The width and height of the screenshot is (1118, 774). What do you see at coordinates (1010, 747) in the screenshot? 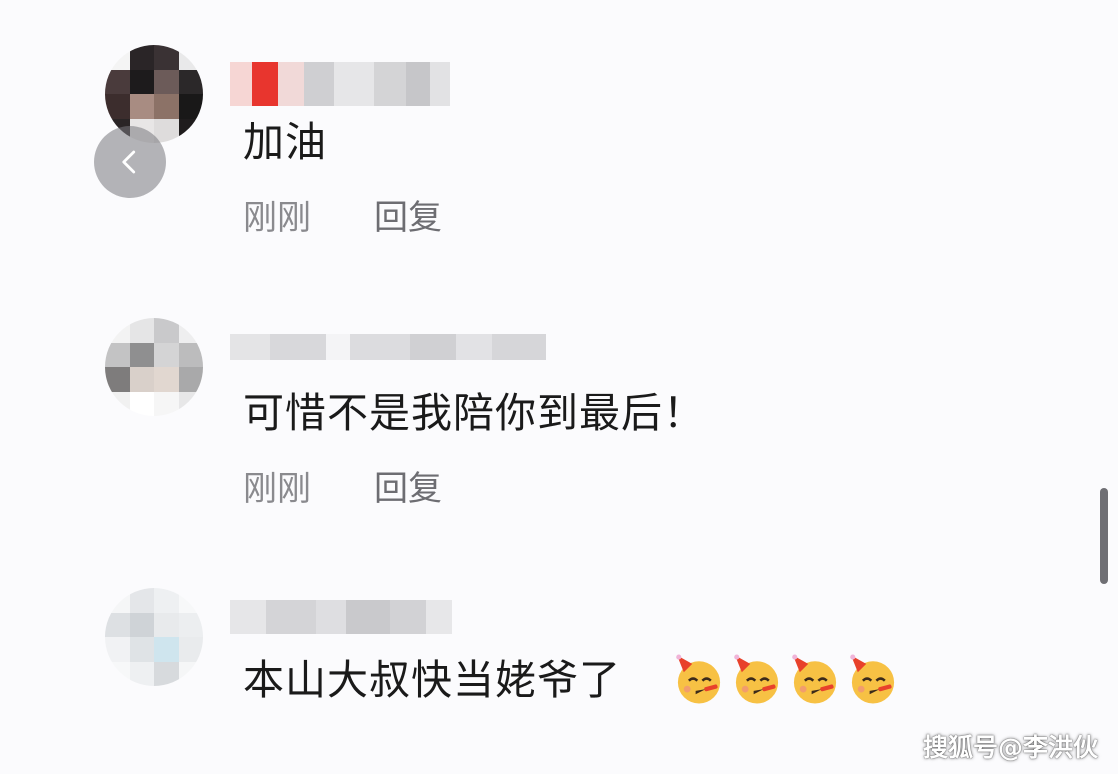
I see `watermark: 搜狐号@李洪伙` at bounding box center [1010, 747].